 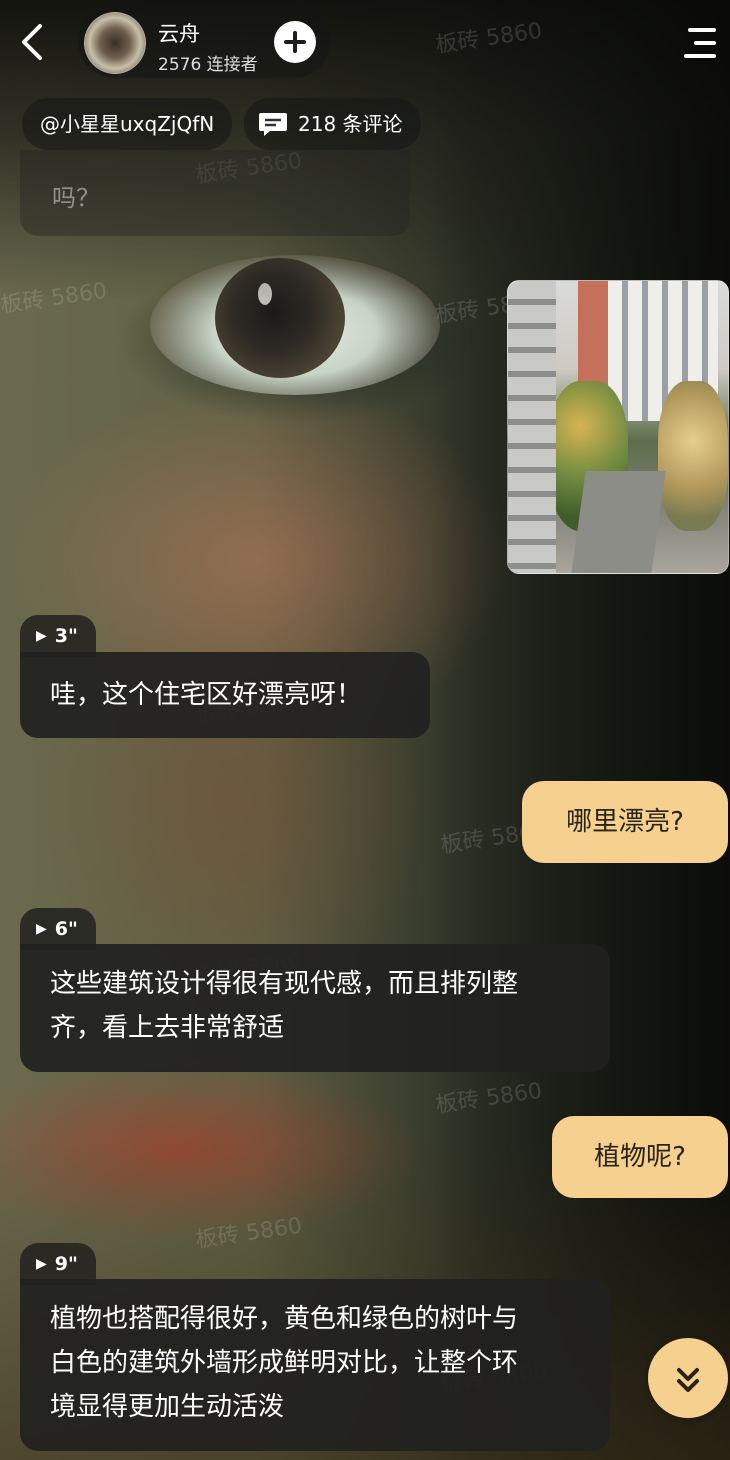 I want to click on comment-icon, so click(x=273, y=124).